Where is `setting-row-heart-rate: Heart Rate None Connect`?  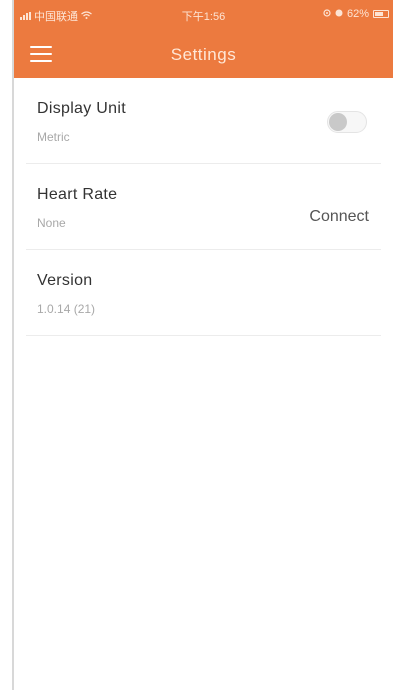
setting-row-heart-rate: Heart Rate None Connect is located at coordinates (203, 207).